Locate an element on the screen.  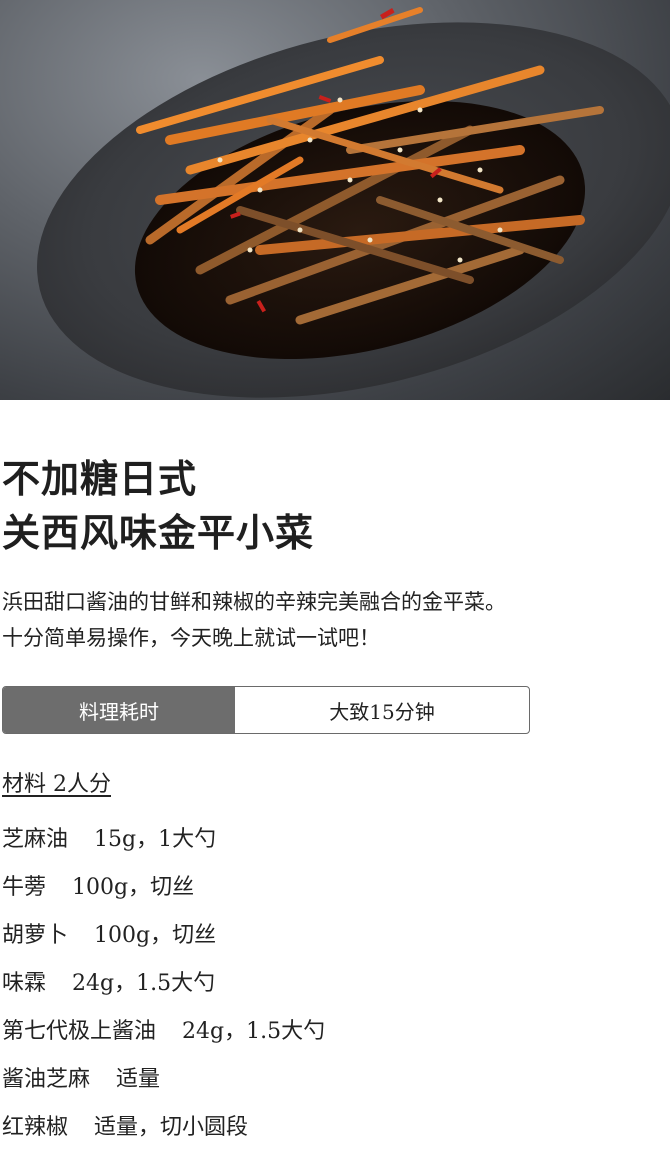
cook-time-value: 大致15分钟 is located at coordinates (382, 711).